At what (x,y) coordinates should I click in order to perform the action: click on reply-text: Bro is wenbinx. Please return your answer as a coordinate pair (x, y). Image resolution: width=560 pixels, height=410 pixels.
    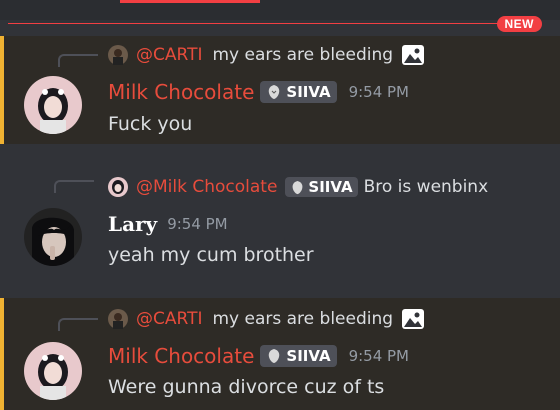
    Looking at the image, I should click on (426, 187).